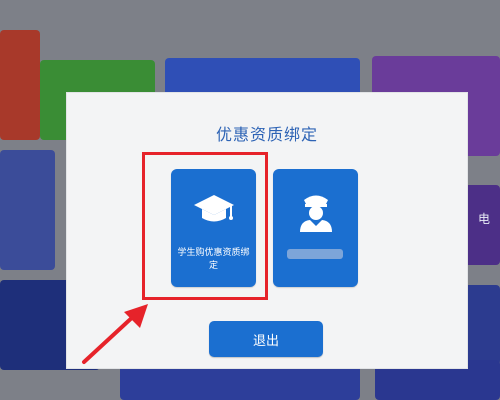  I want to click on background-label: 电, so click(484, 219).